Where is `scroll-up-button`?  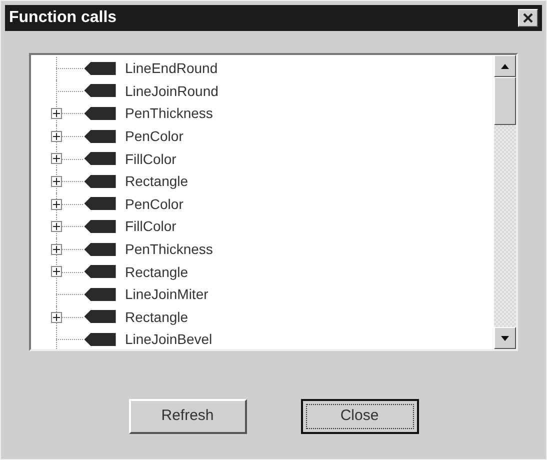
scroll-up-button is located at coordinates (505, 66).